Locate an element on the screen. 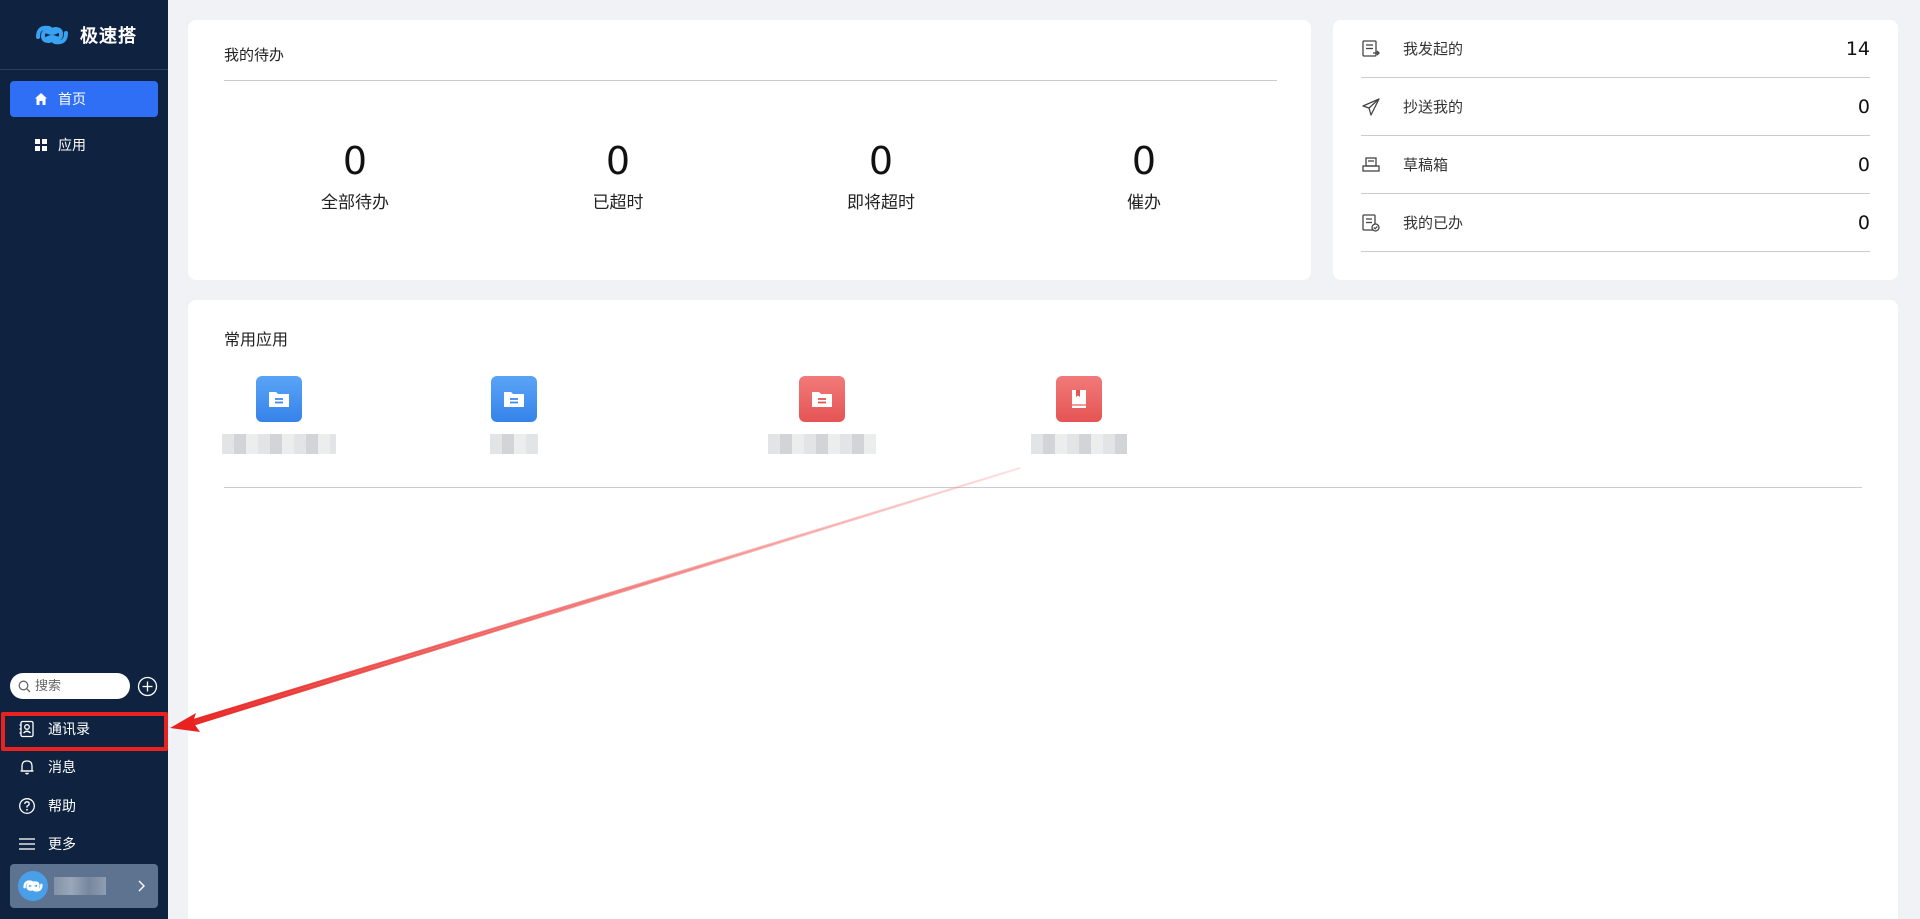 The height and width of the screenshot is (919, 1920). nav-item-apps: 应用 is located at coordinates (84, 145).